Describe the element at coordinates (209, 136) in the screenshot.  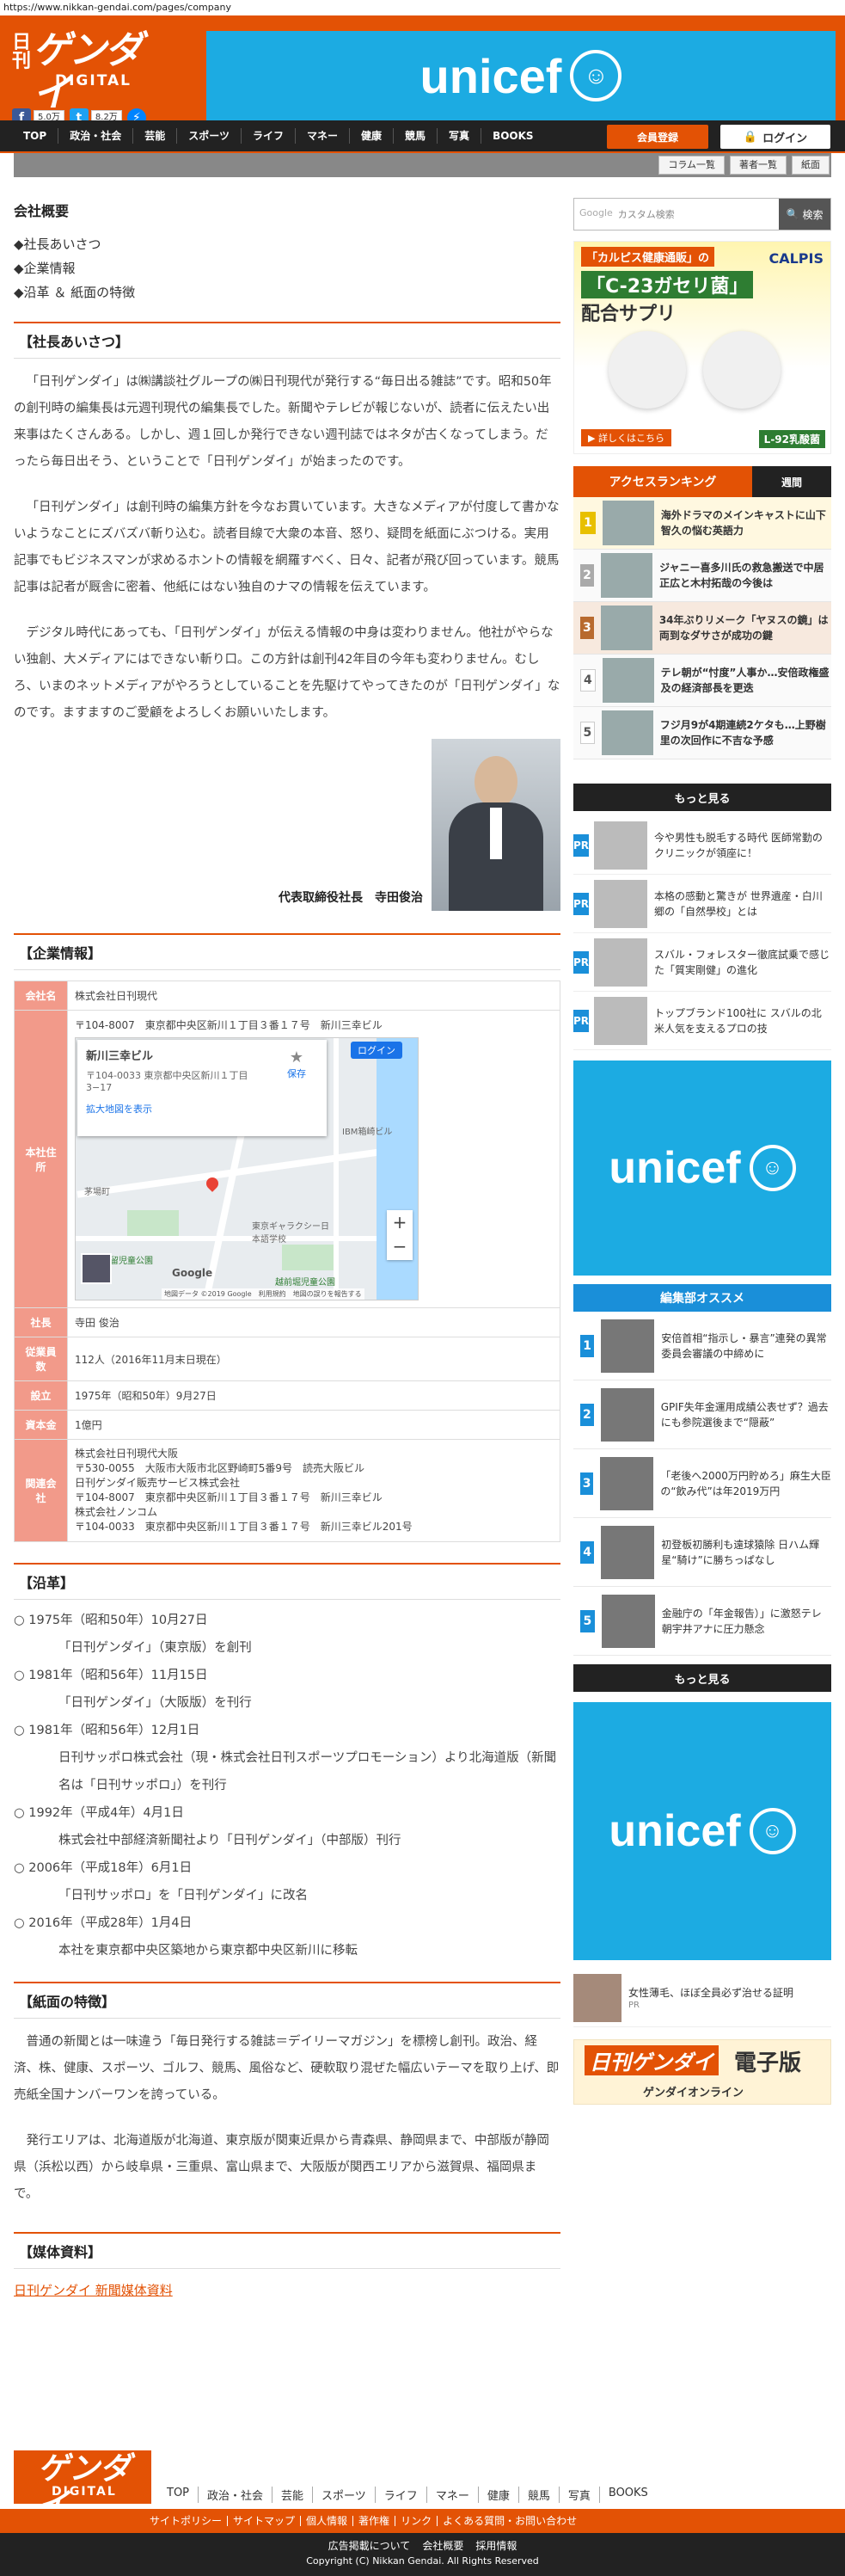
I see `nav-item: スポーツ` at that location.